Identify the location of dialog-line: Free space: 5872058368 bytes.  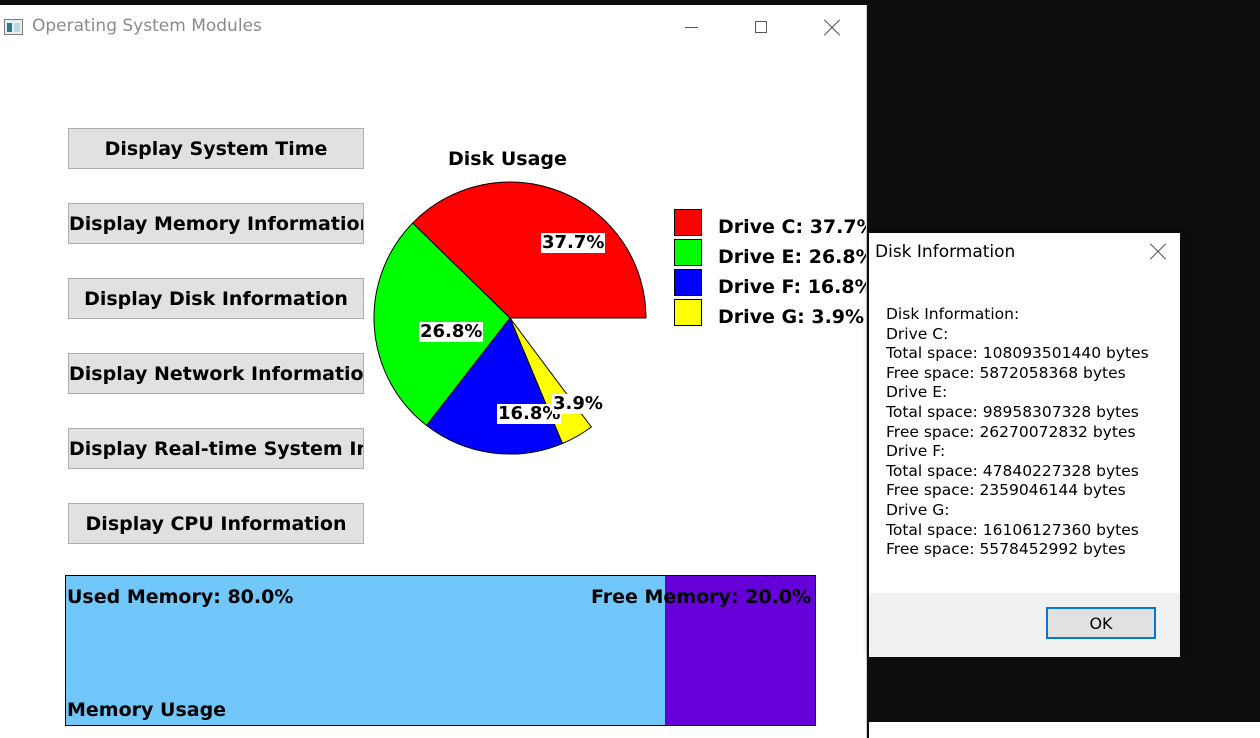
(1006, 372).